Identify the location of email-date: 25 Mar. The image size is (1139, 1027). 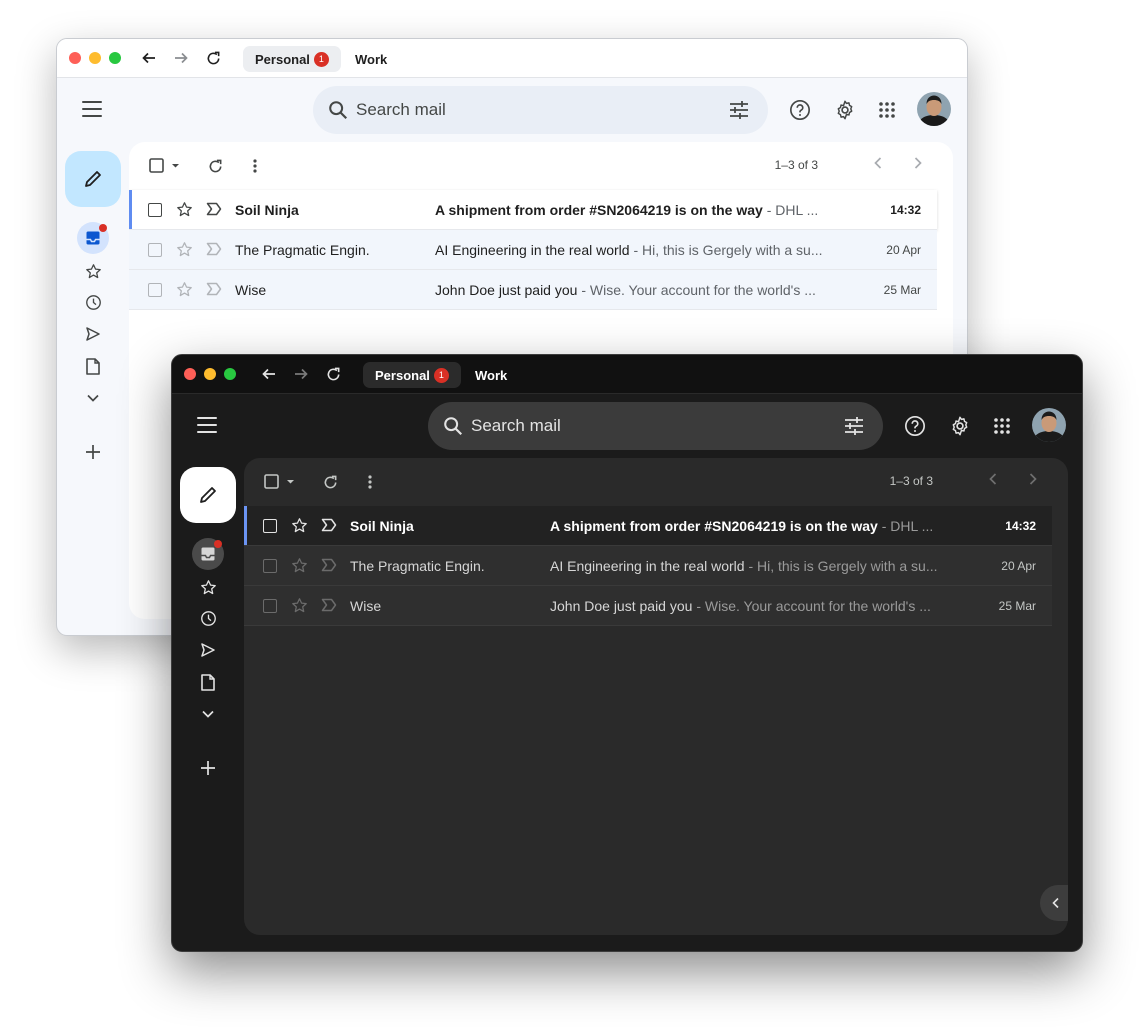
(902, 290).